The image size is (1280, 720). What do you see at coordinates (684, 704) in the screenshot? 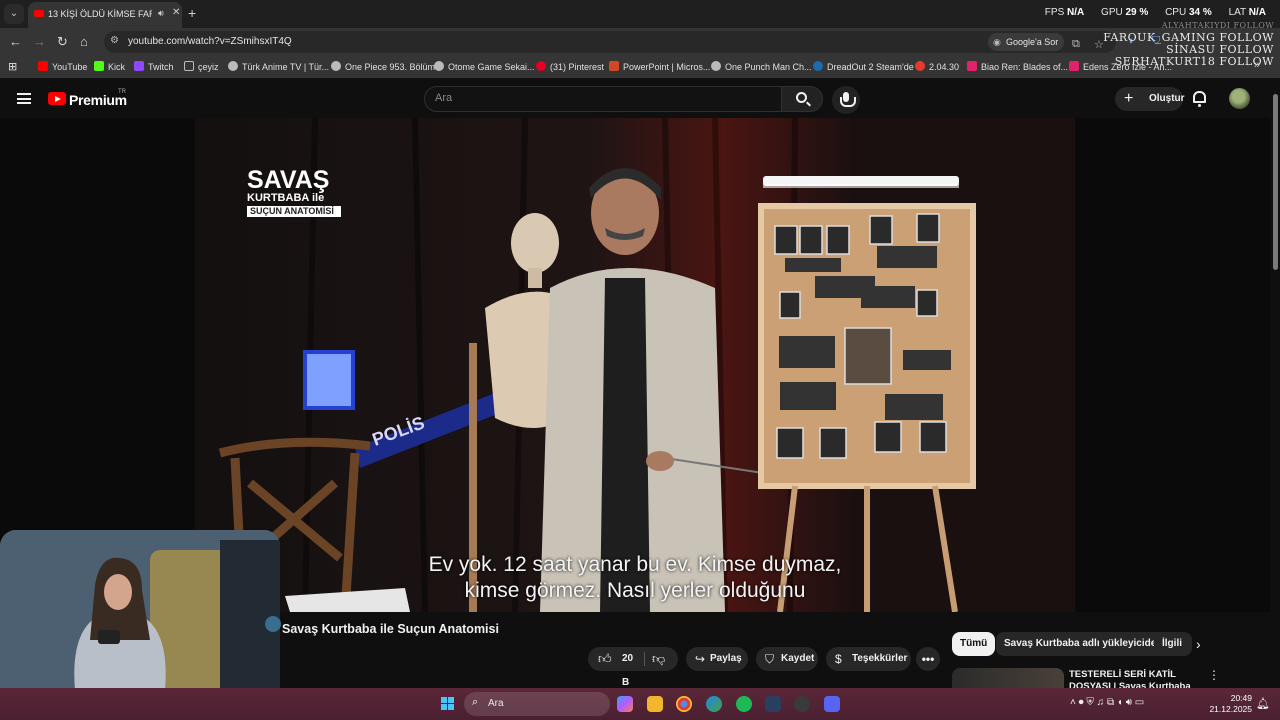
I see `chrome-icon` at bounding box center [684, 704].